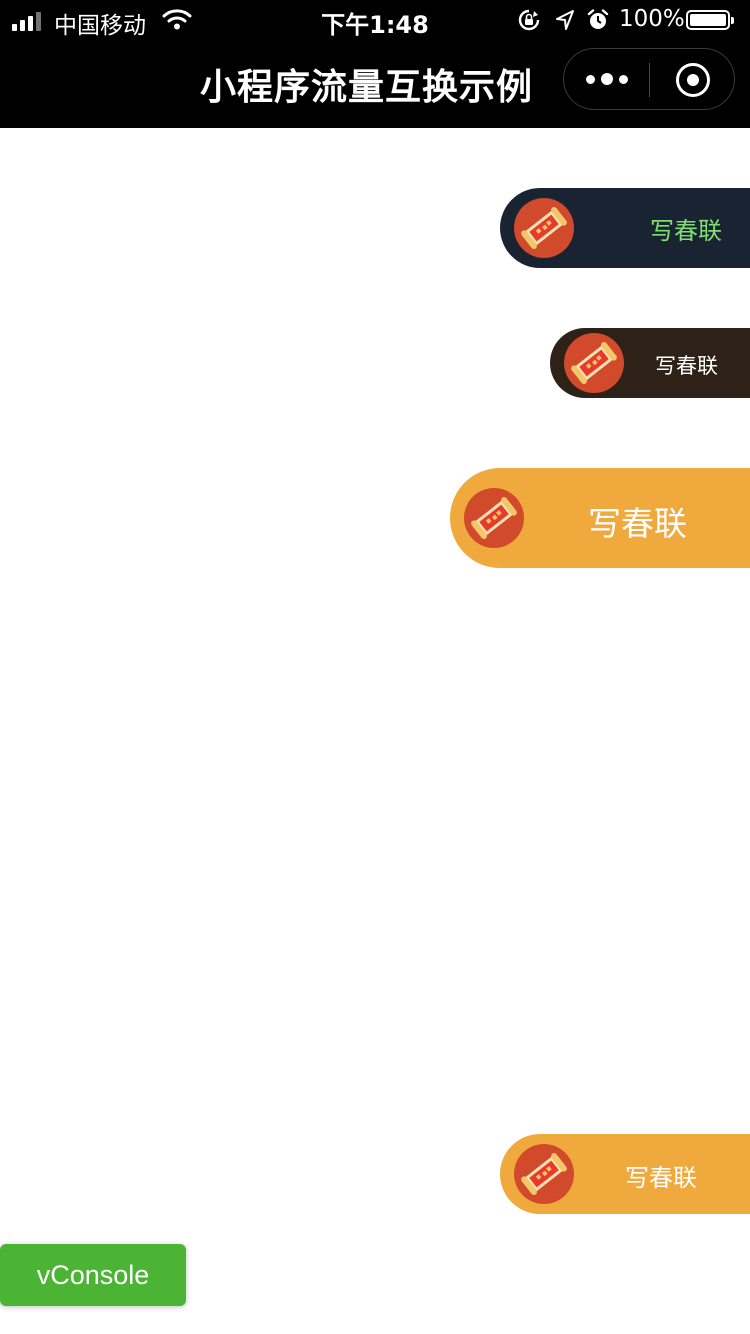 Image resolution: width=750 pixels, height=1334 pixels. Describe the element at coordinates (367, 87) in the screenshot. I see `page-title: 小程序流量互换示例` at that location.